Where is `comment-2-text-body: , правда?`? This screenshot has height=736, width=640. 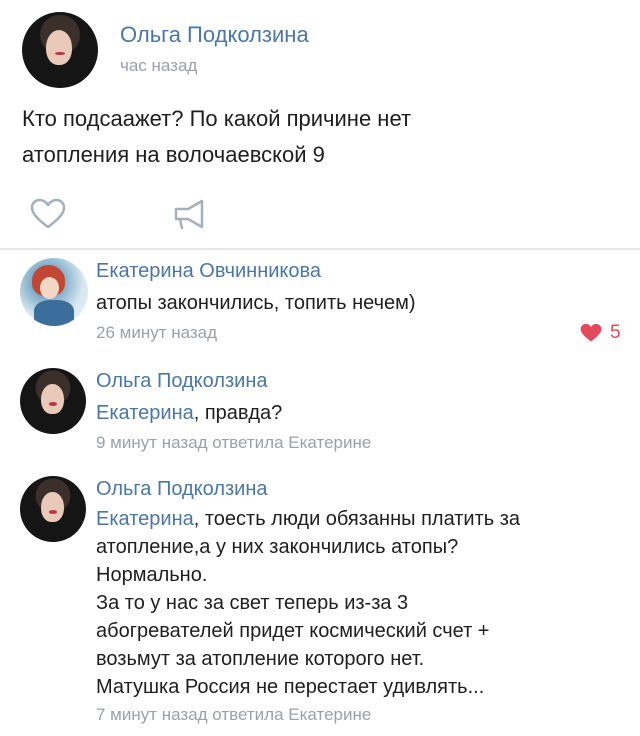
comment-2-text-body: , правда? is located at coordinates (238, 413).